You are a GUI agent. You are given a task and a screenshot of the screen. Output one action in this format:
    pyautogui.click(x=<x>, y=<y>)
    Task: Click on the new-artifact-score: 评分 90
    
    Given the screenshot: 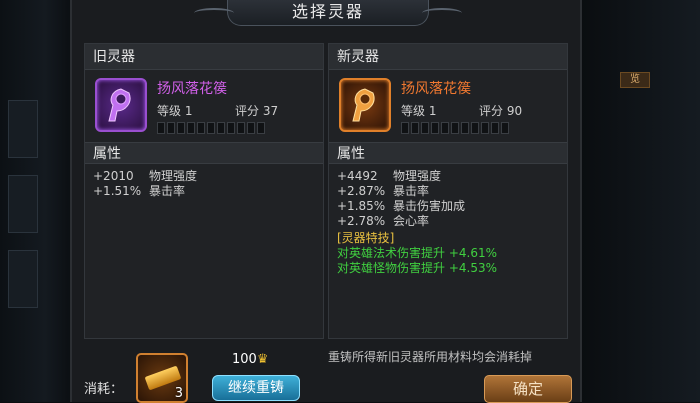 What is the action you would take?
    pyautogui.click(x=501, y=111)
    